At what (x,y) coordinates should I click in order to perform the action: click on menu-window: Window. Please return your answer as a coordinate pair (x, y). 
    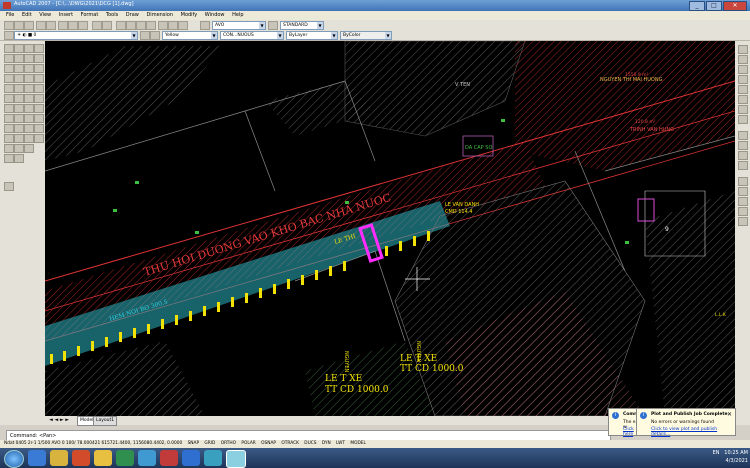
    Looking at the image, I should click on (215, 15).